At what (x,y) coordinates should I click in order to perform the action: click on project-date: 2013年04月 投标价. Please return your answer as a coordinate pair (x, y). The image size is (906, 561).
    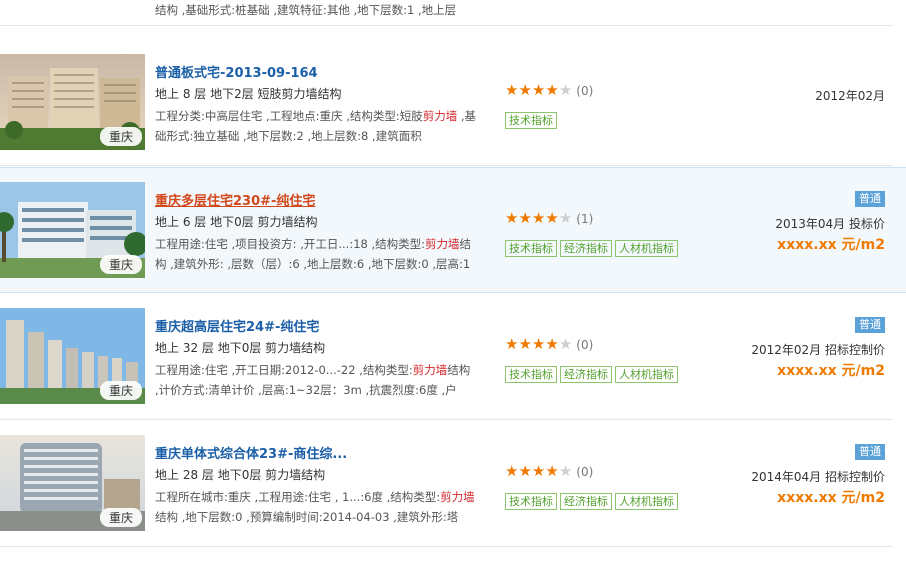
    Looking at the image, I should click on (830, 224).